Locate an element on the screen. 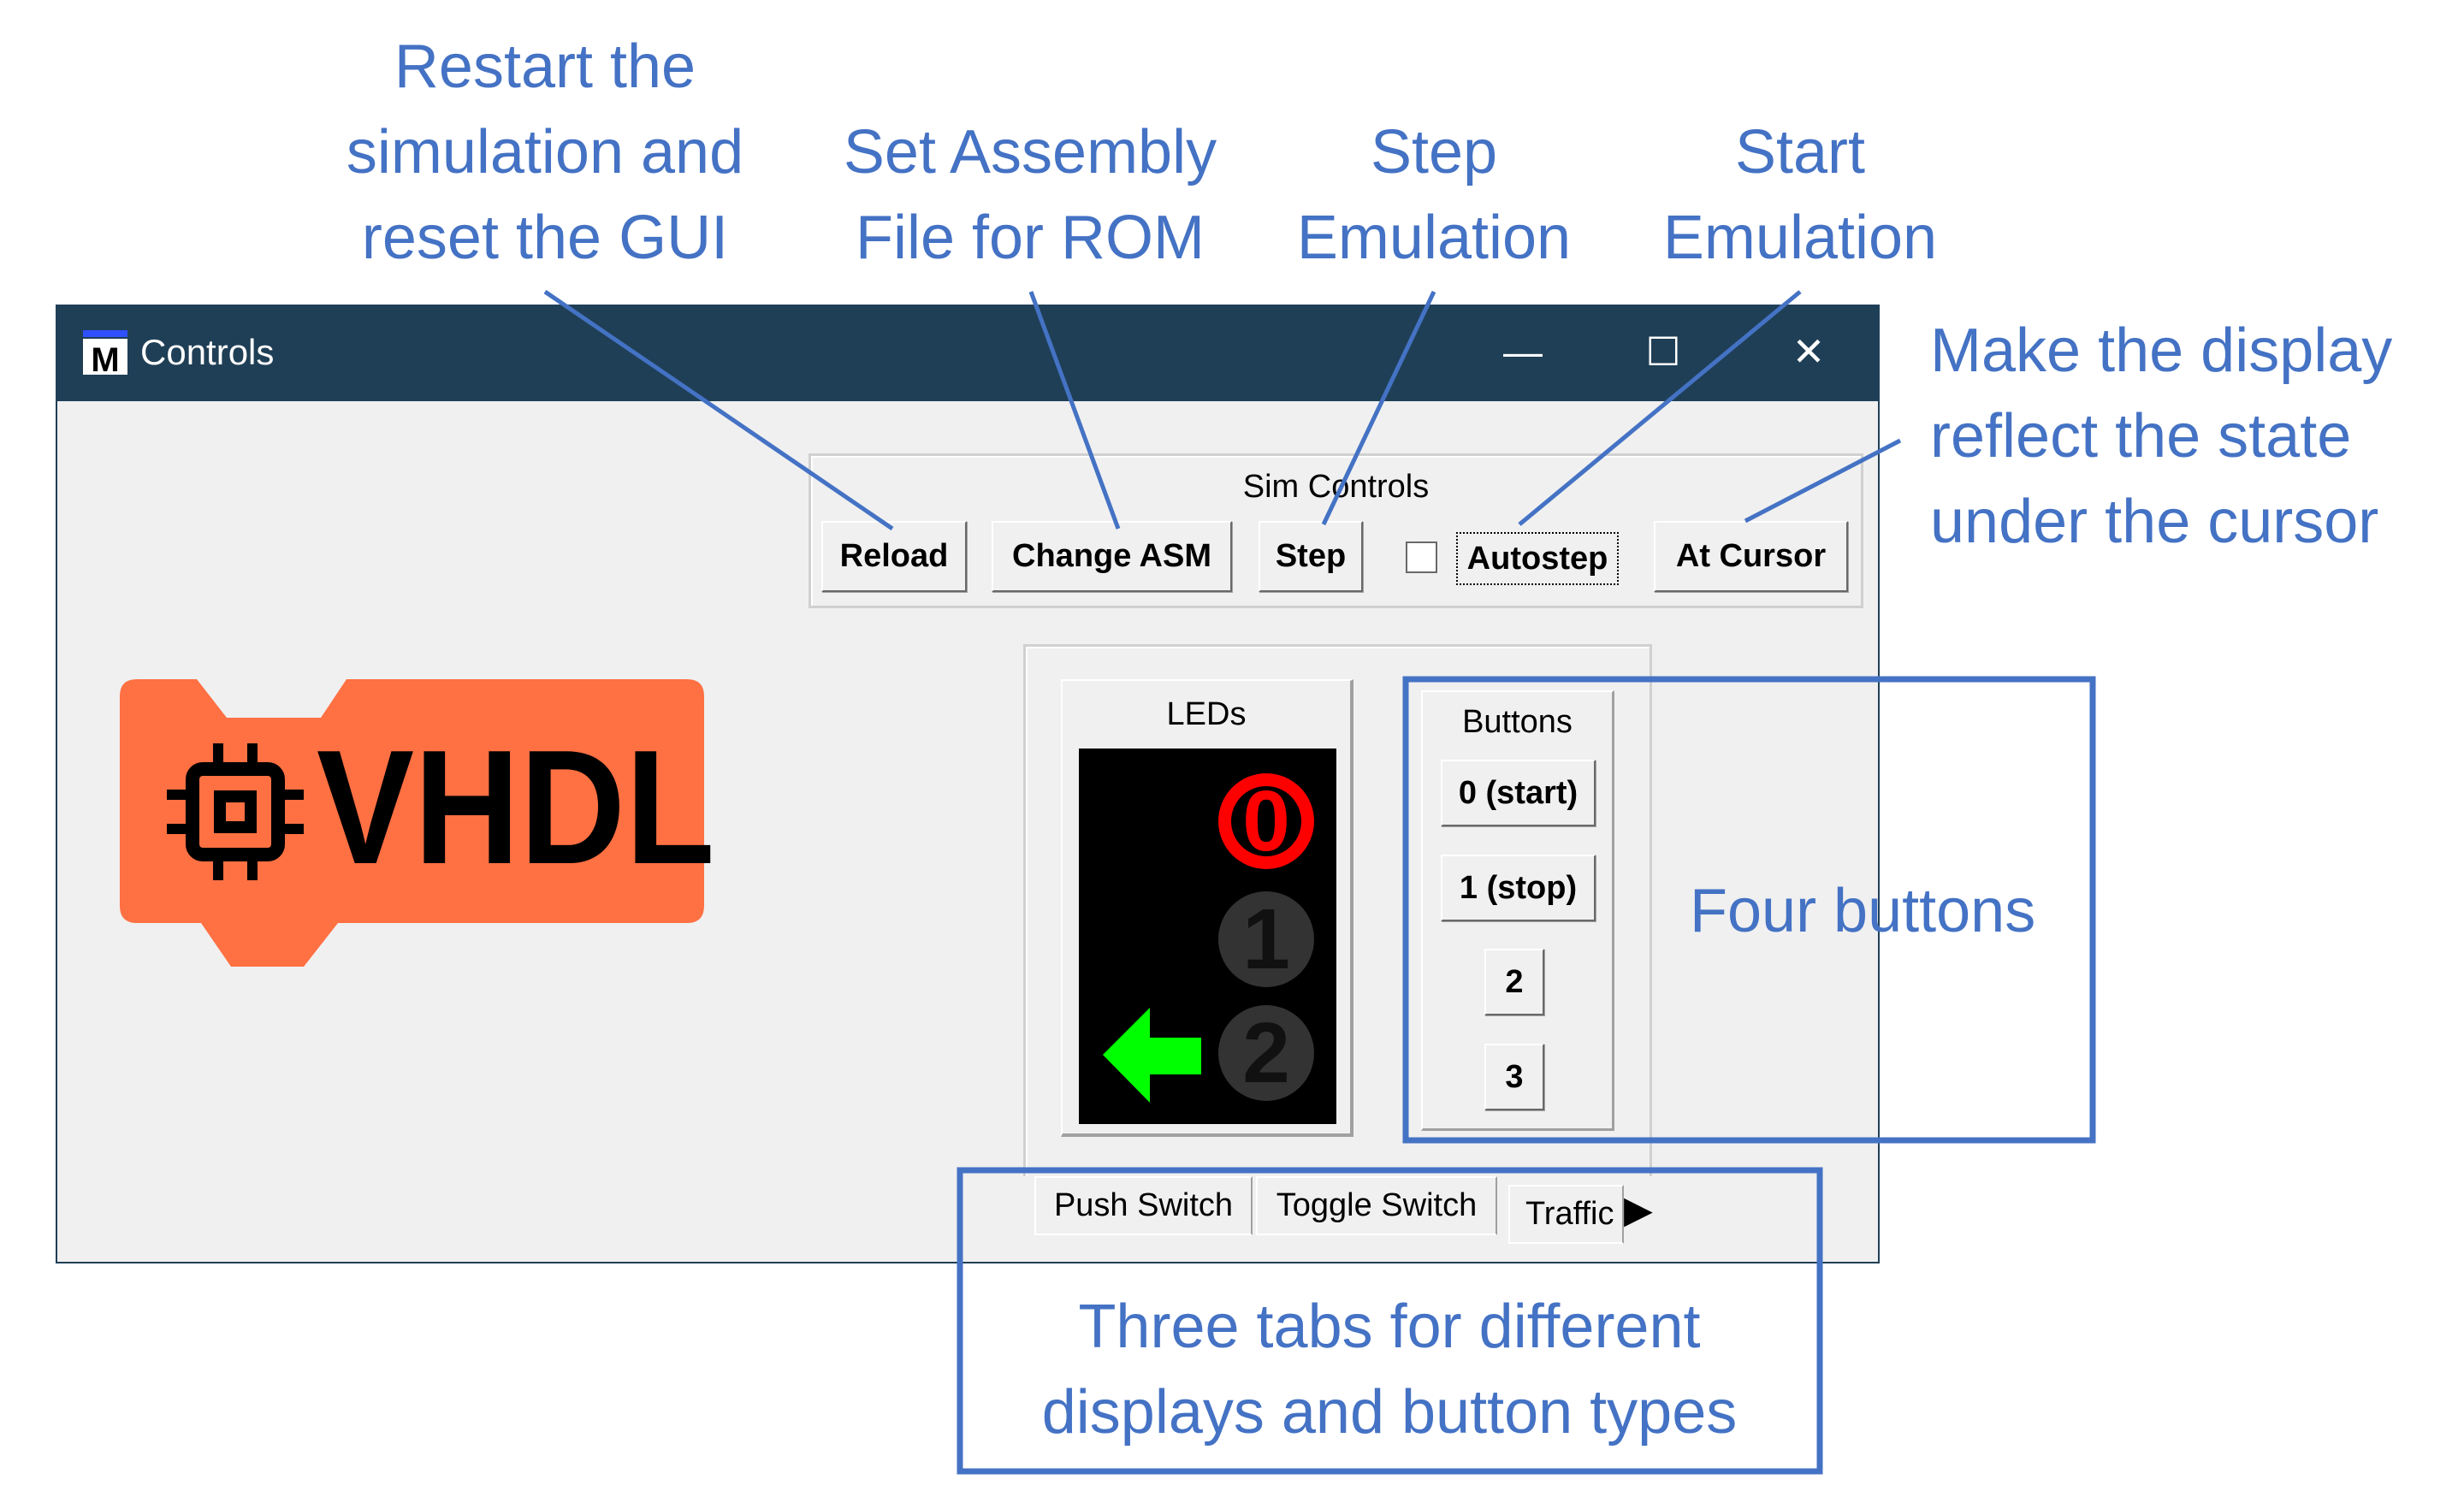  annotation-reload: Restart the simulation and reset the GUI is located at coordinates (545, 152).